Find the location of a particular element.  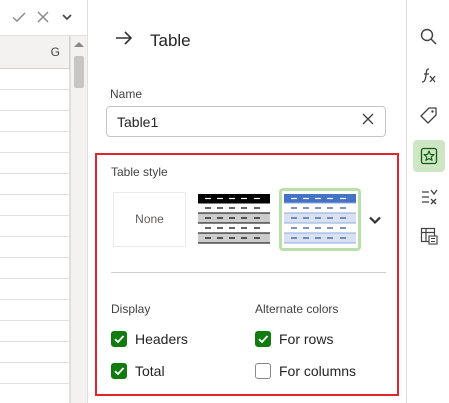

for-columns-checkbox is located at coordinates (263, 371).